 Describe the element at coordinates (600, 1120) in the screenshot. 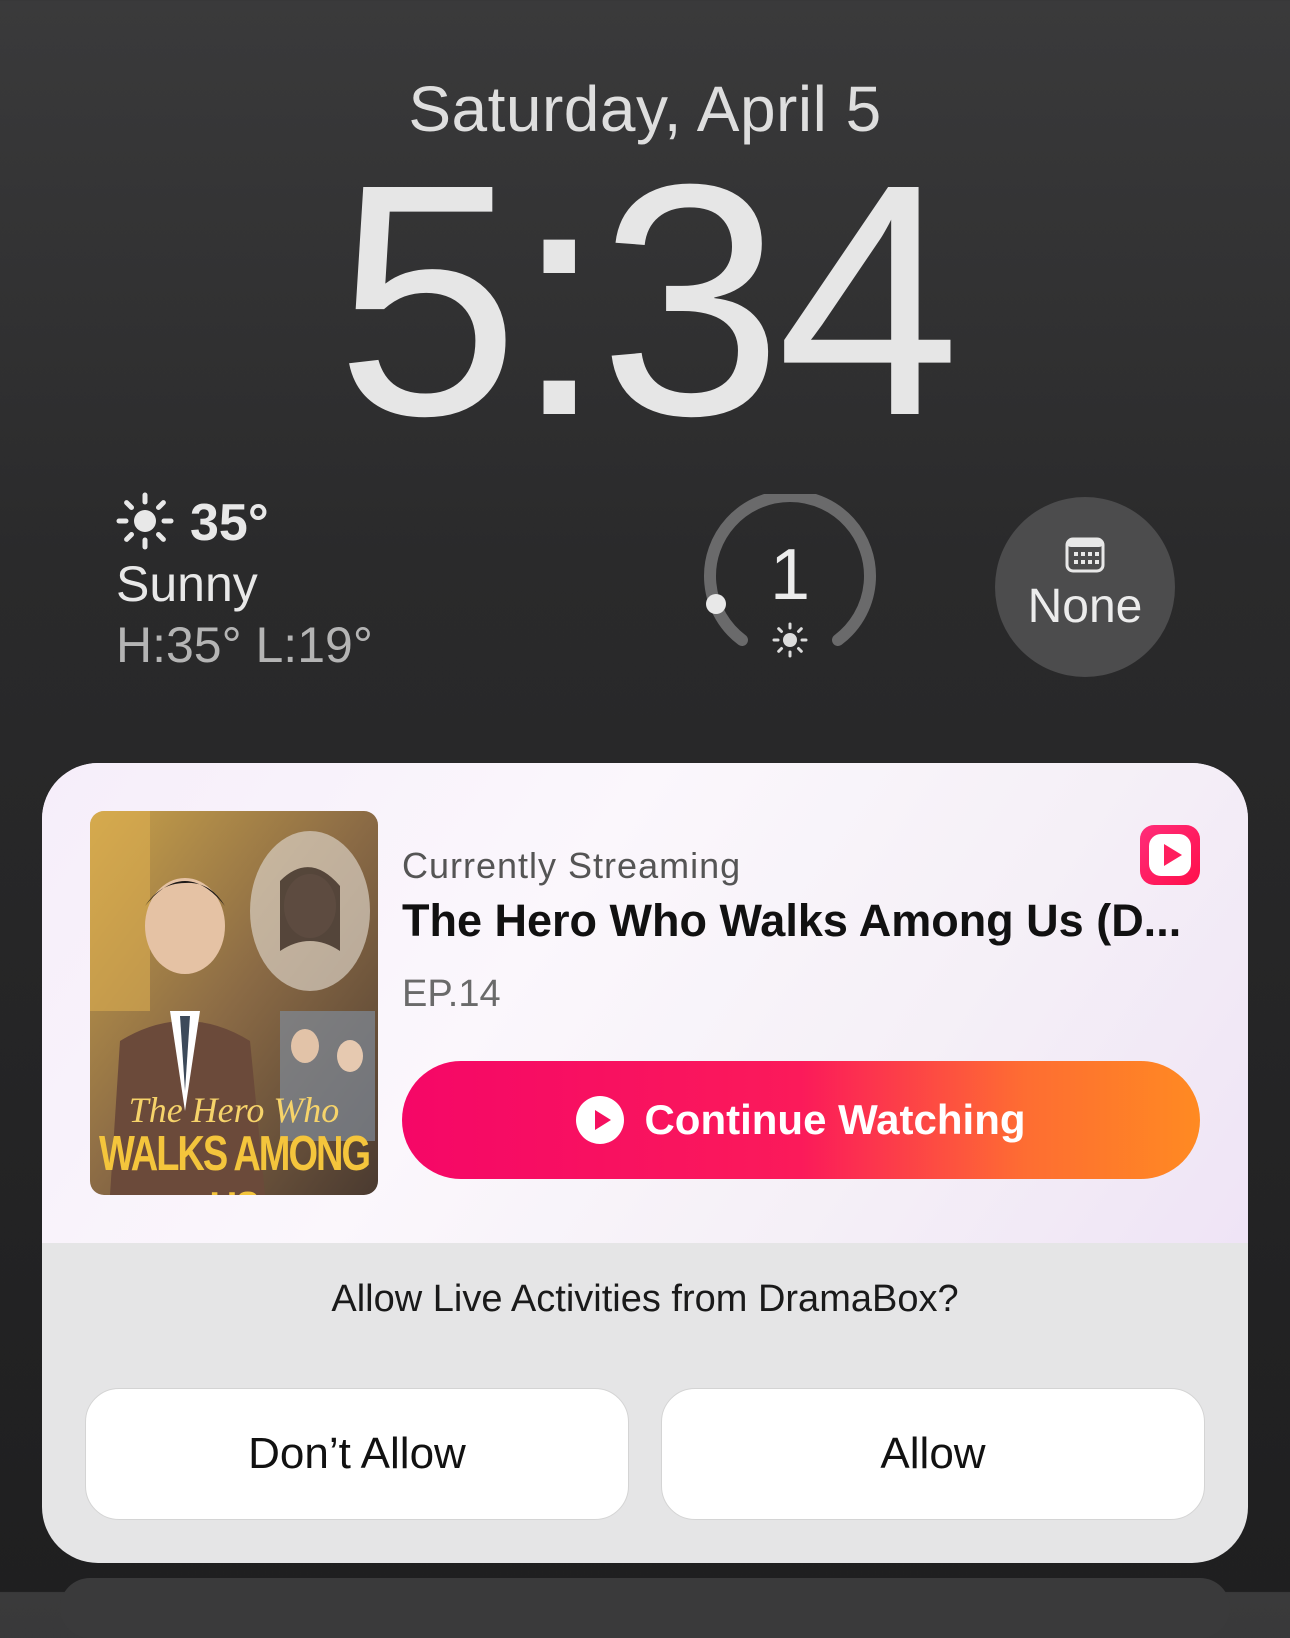

I see `play-circle-icon` at that location.